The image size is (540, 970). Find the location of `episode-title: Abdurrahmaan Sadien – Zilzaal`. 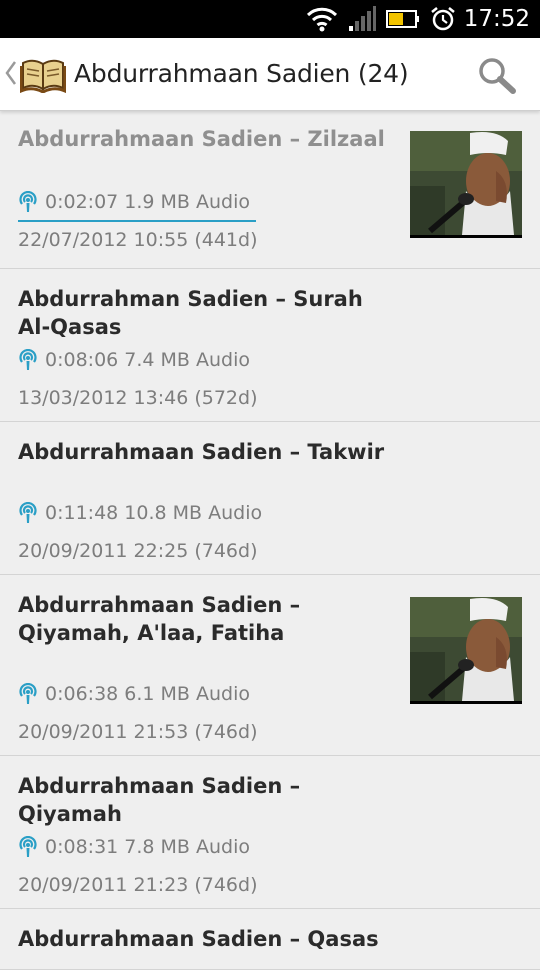

episode-title: Abdurrahmaan Sadien – Zilzaal is located at coordinates (201, 139).